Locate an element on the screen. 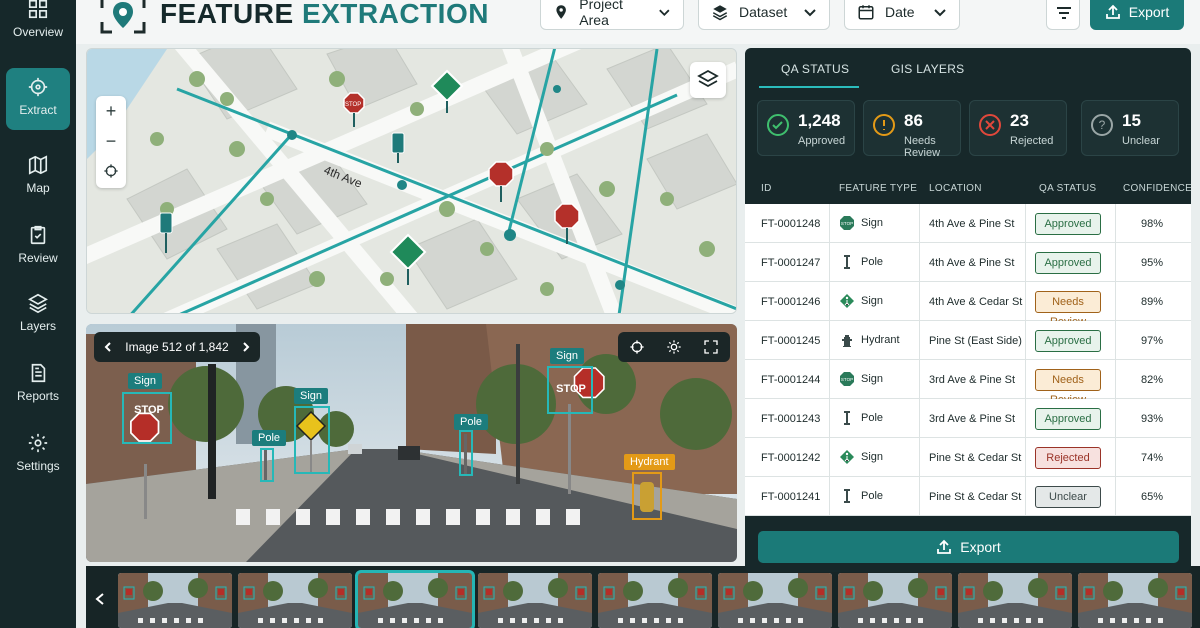 The height and width of the screenshot is (628, 1200). date-dropdown: Date is located at coordinates (902, 15).